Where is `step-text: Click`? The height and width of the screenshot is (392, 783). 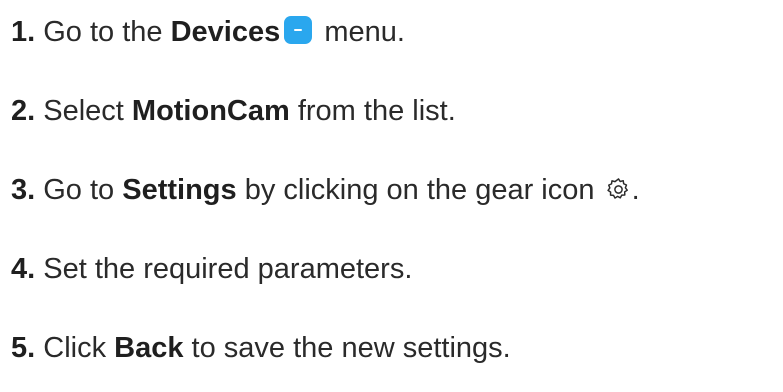 step-text: Click is located at coordinates (75, 348).